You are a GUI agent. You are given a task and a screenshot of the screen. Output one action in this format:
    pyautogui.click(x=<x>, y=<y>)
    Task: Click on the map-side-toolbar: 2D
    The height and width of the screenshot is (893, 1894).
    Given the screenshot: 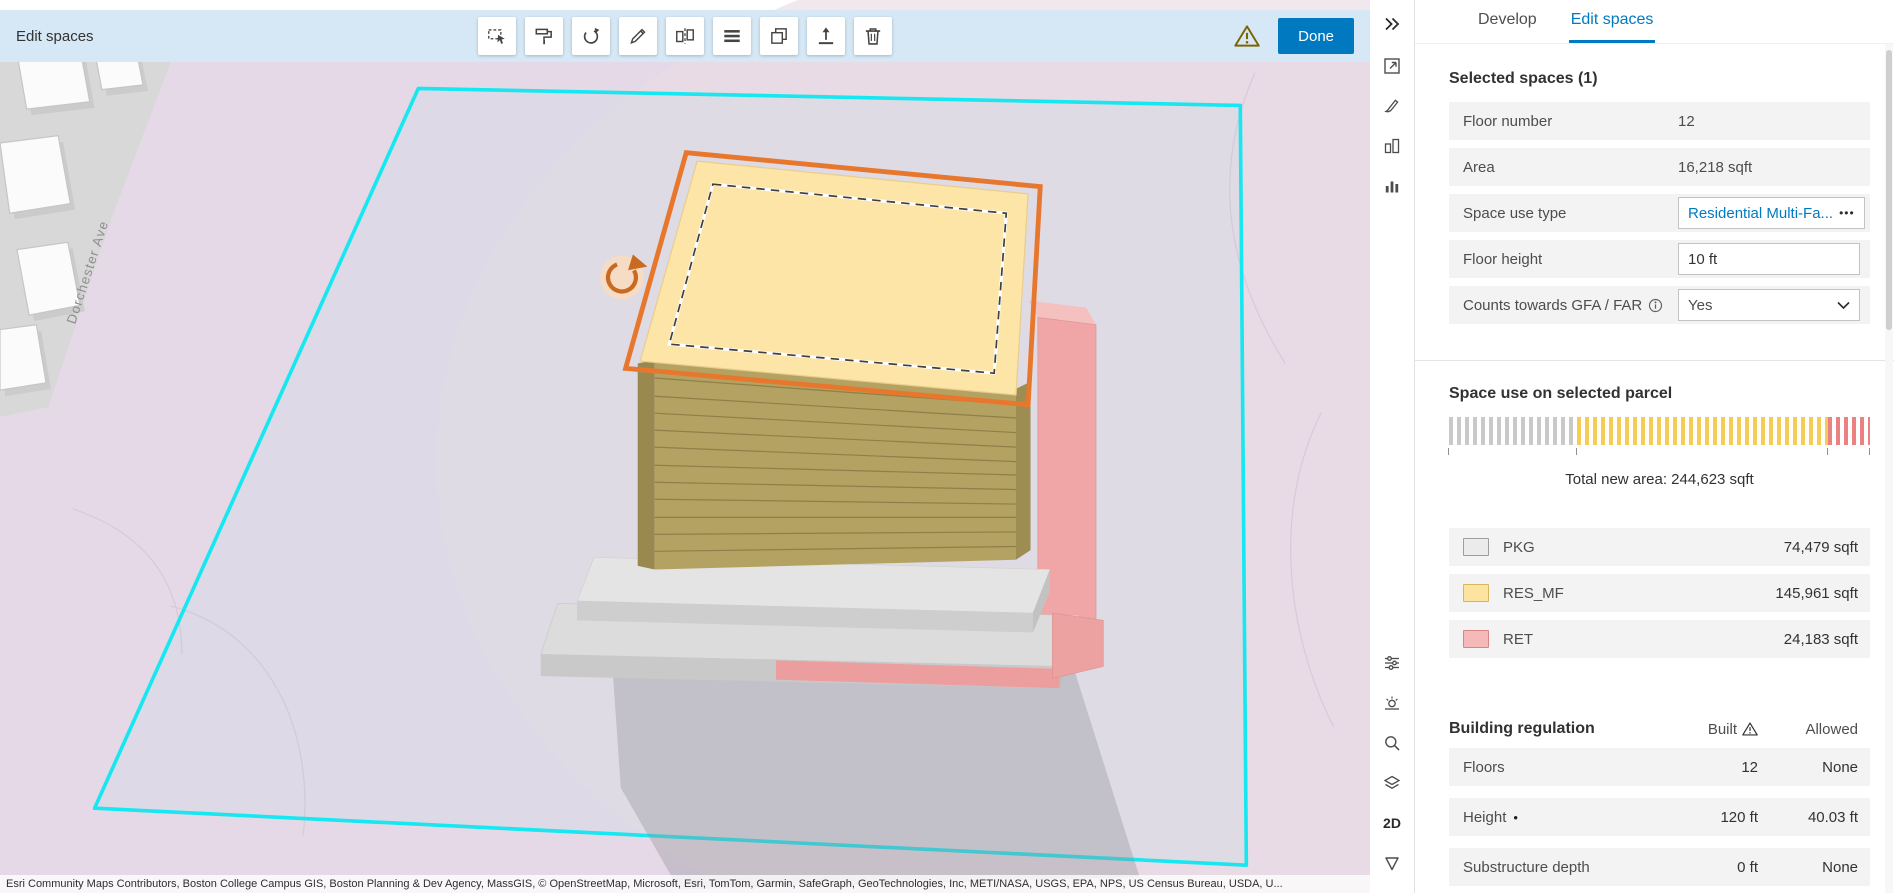 What is the action you would take?
    pyautogui.click(x=1392, y=446)
    